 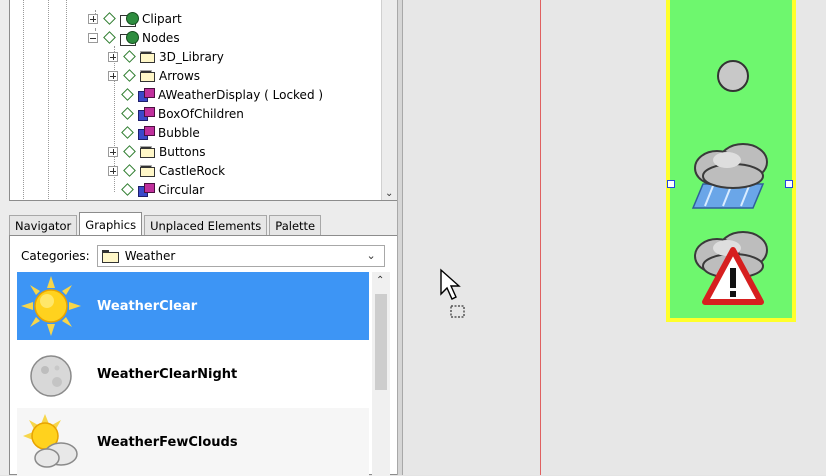 I want to click on tree-item-label: 3D_Library, so click(x=191, y=56).